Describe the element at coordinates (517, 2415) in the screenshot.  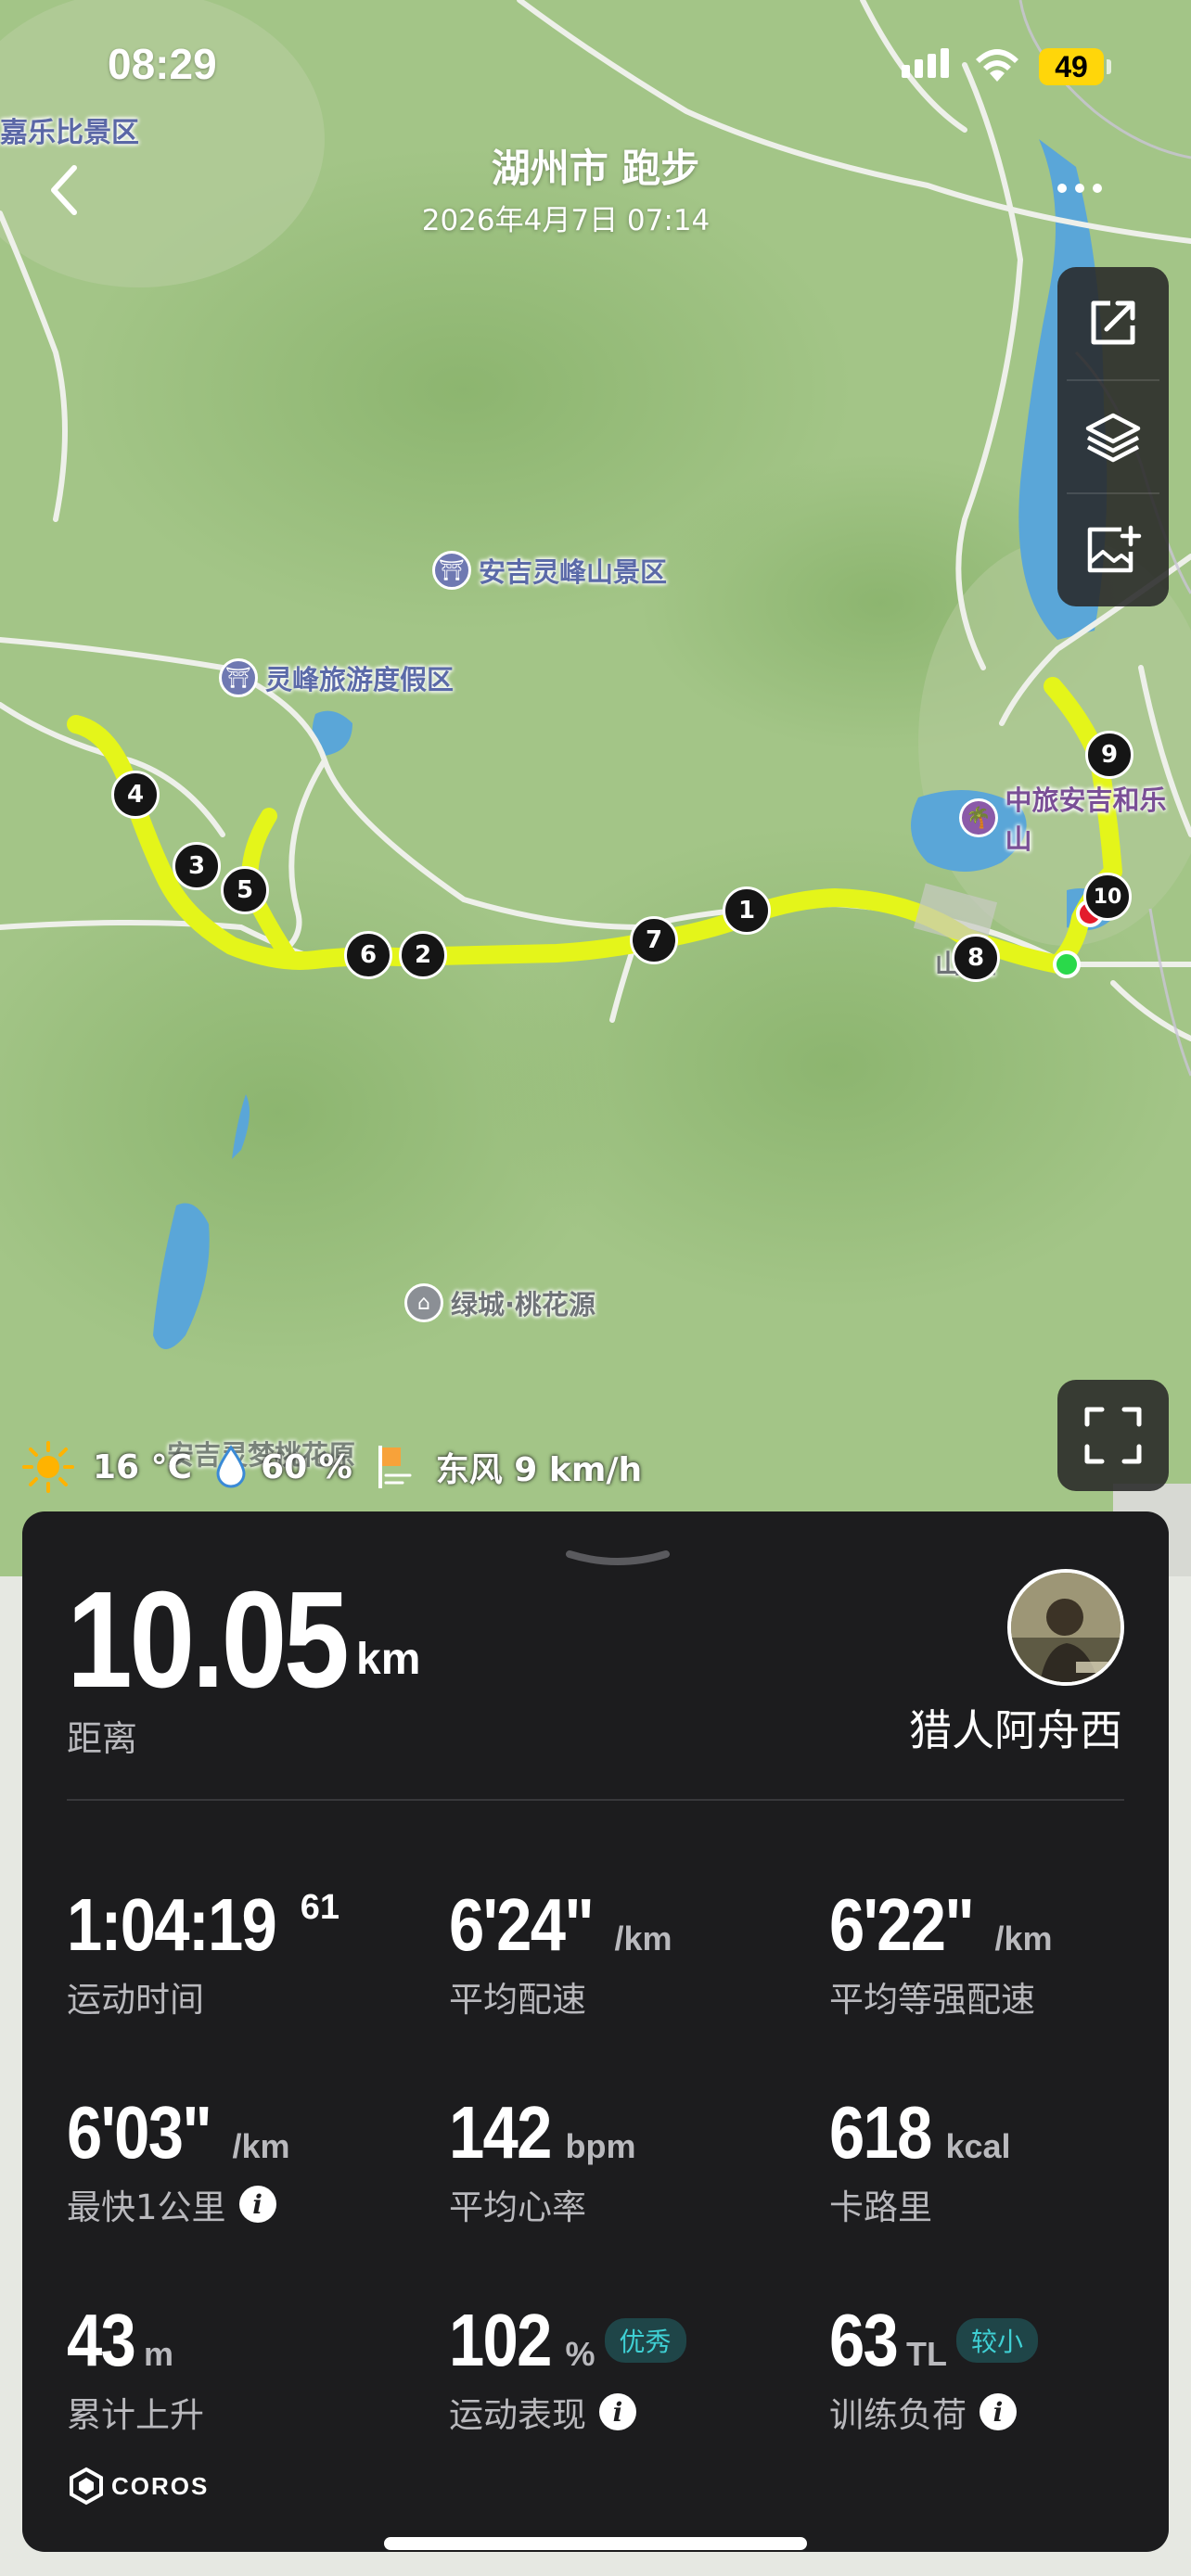
I see `stat-label: 运动表现` at that location.